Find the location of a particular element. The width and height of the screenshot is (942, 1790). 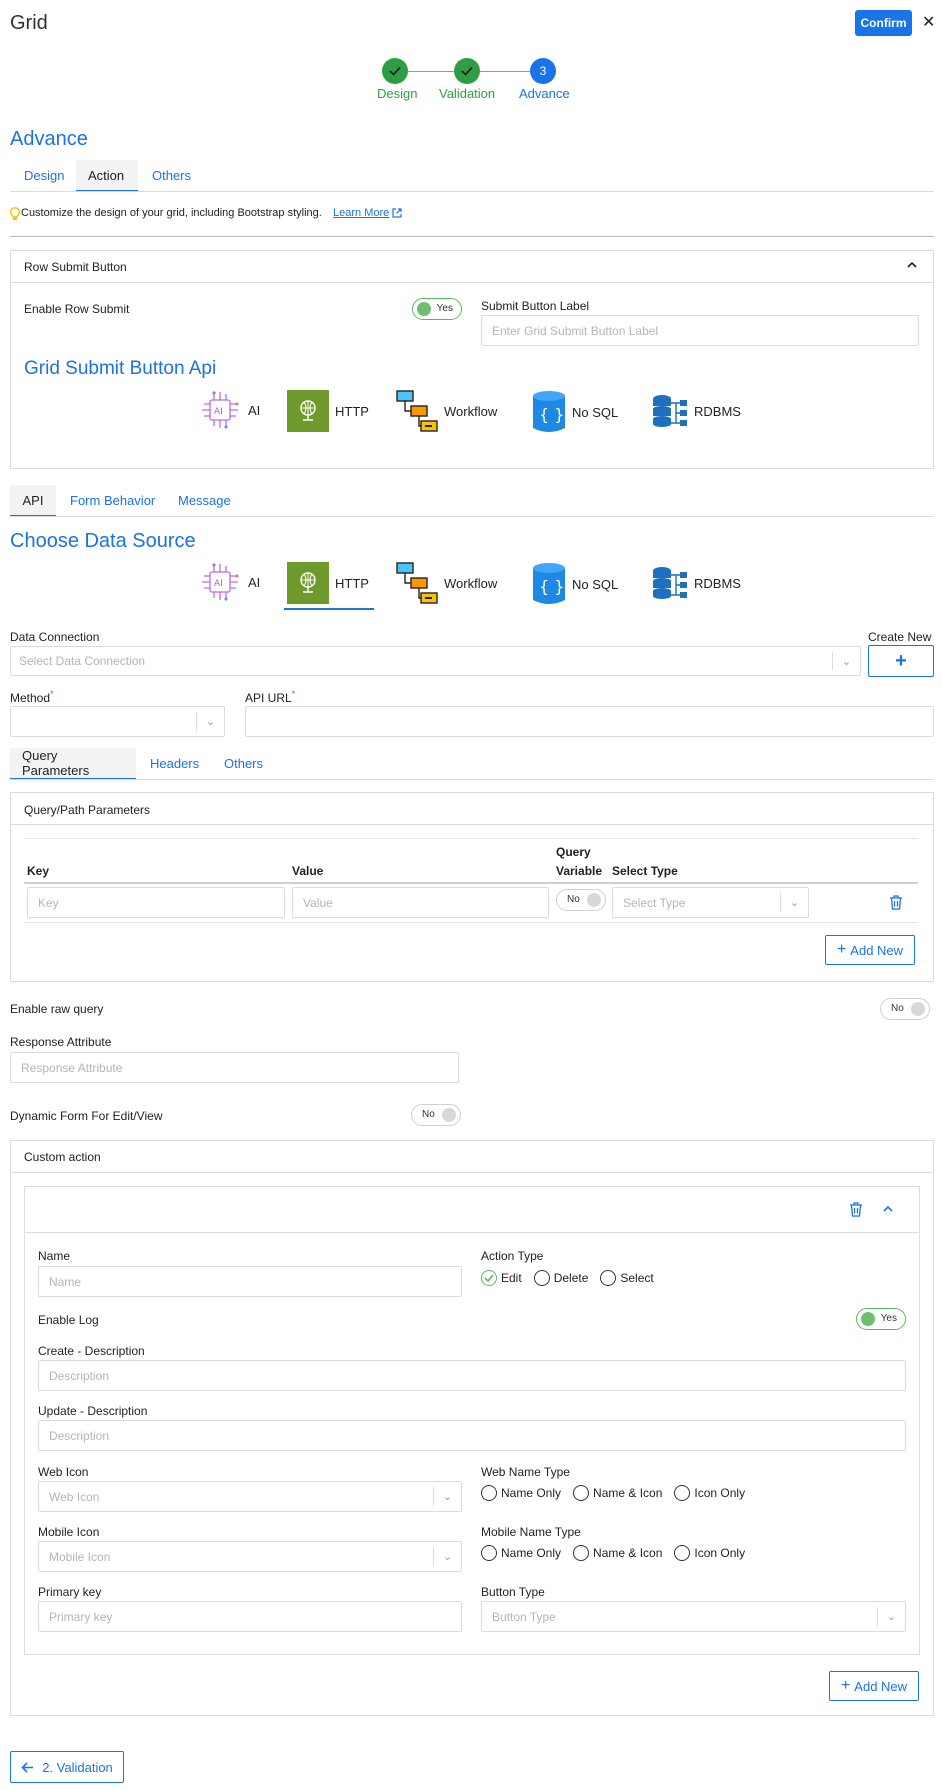

create-description-input: Description is located at coordinates (472, 1375).